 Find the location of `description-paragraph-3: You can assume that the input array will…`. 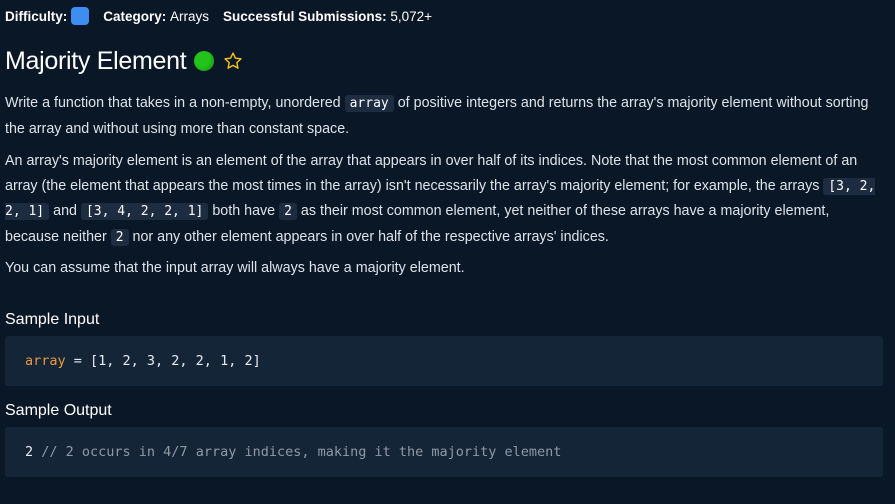

description-paragraph-3: You can assume that the input array will… is located at coordinates (235, 268).